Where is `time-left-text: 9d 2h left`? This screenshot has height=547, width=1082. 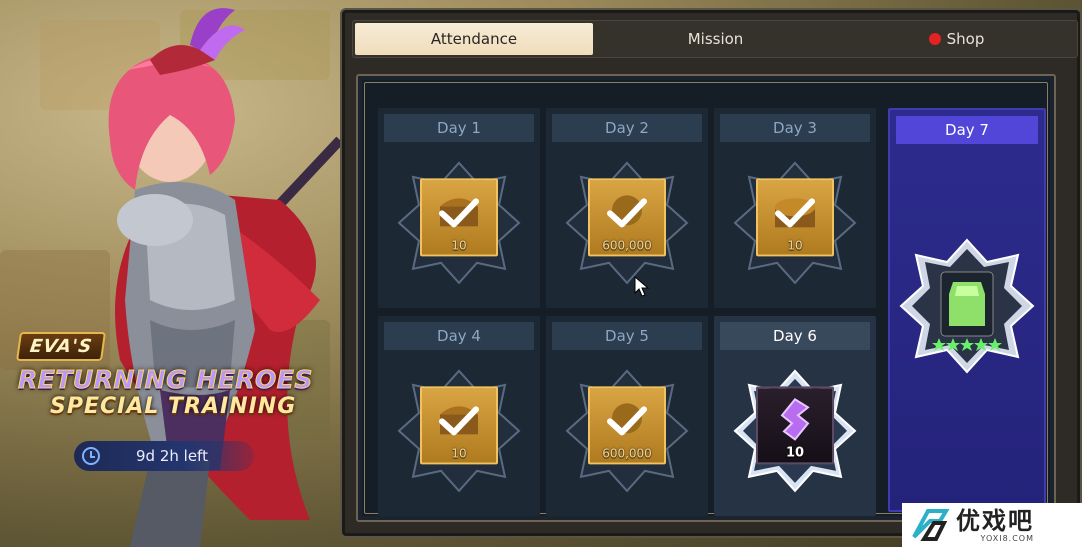 time-left-text: 9d 2h left is located at coordinates (172, 456).